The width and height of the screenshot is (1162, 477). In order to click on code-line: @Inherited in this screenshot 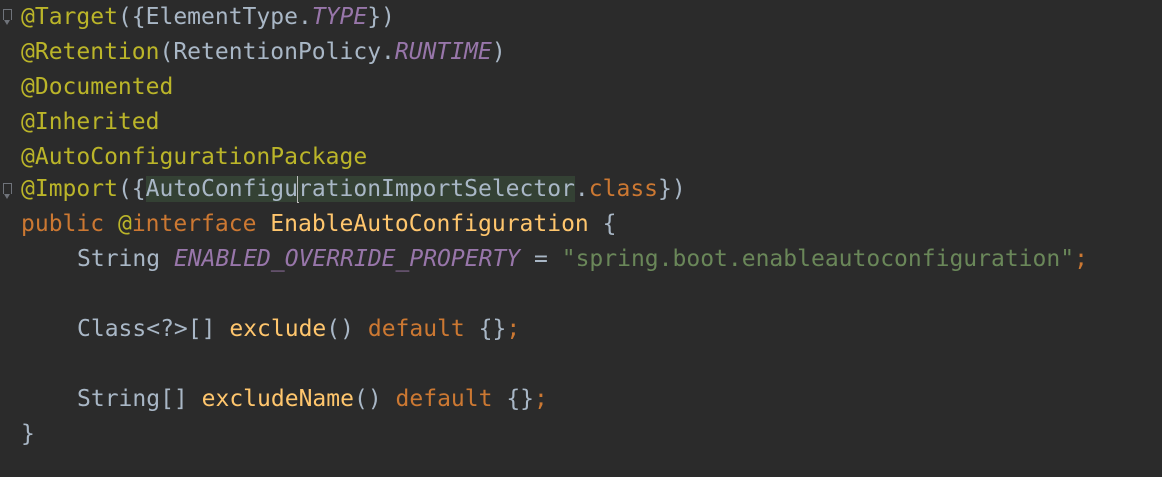, I will do `click(90, 122)`.